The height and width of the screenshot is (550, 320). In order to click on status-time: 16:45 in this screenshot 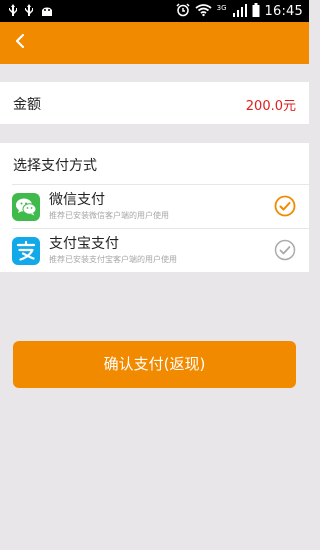, I will do `click(283, 11)`.